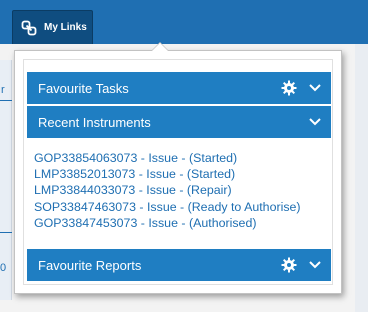  What do you see at coordinates (3, 268) in the screenshot?
I see `app-partial-text: 0` at bounding box center [3, 268].